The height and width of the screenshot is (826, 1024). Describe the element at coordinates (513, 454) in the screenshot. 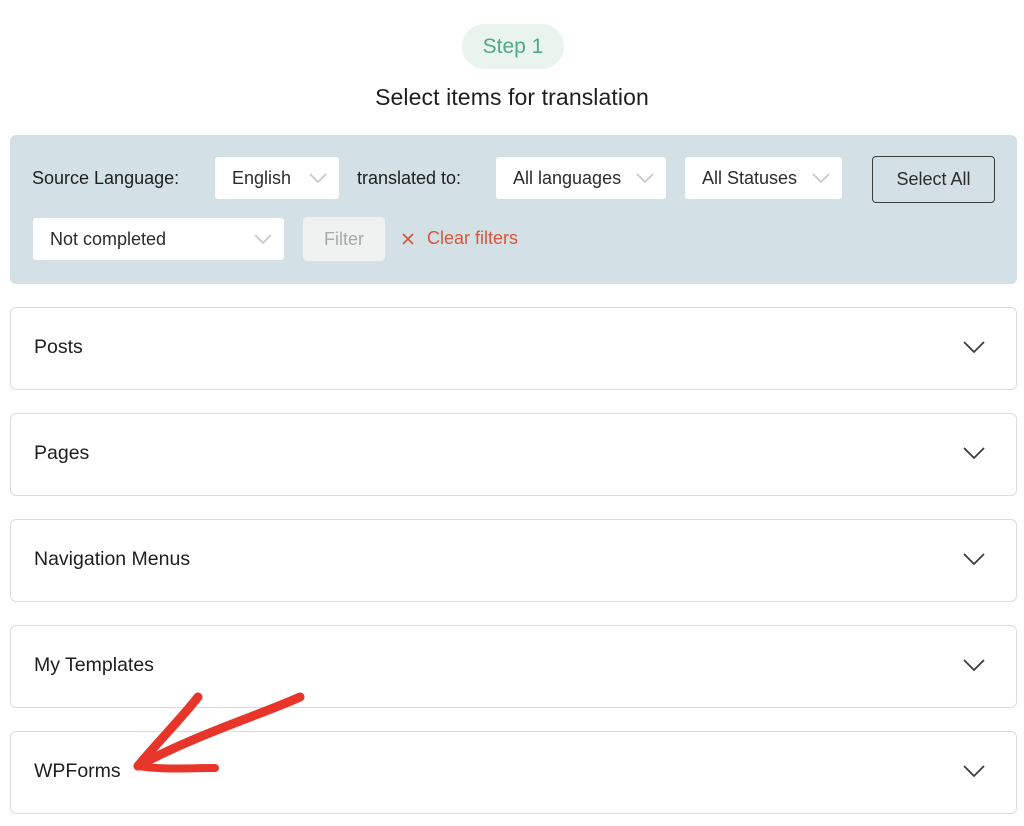

I see `section-pages: Pages` at that location.